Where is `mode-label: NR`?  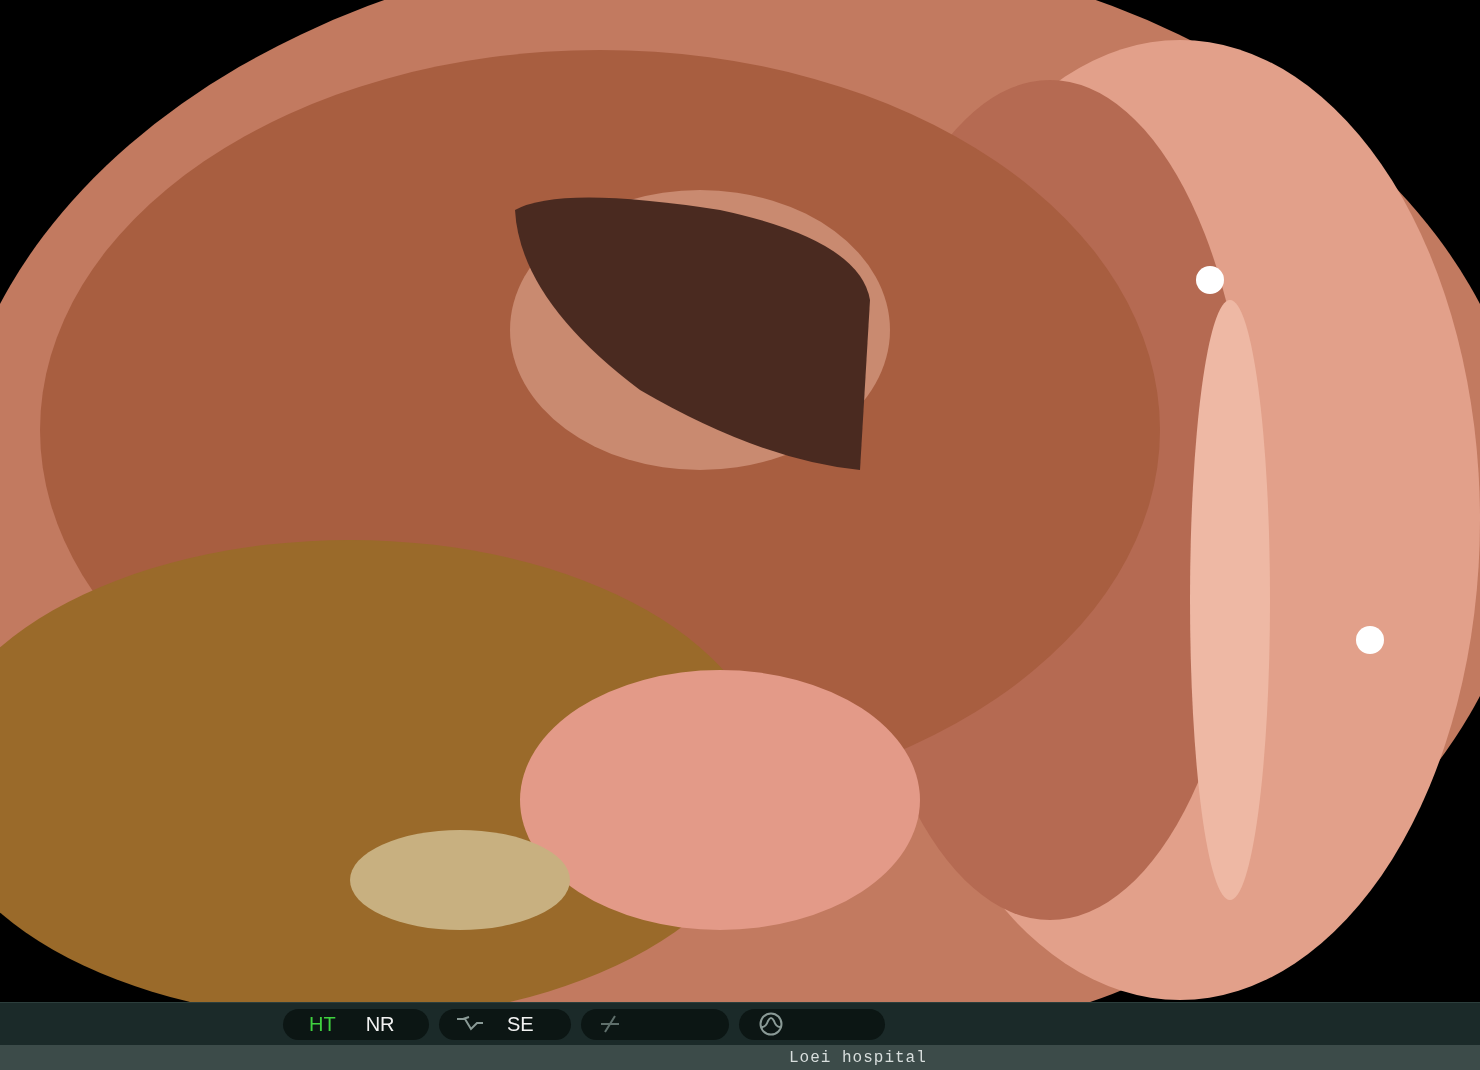
mode-label: NR is located at coordinates (380, 1024).